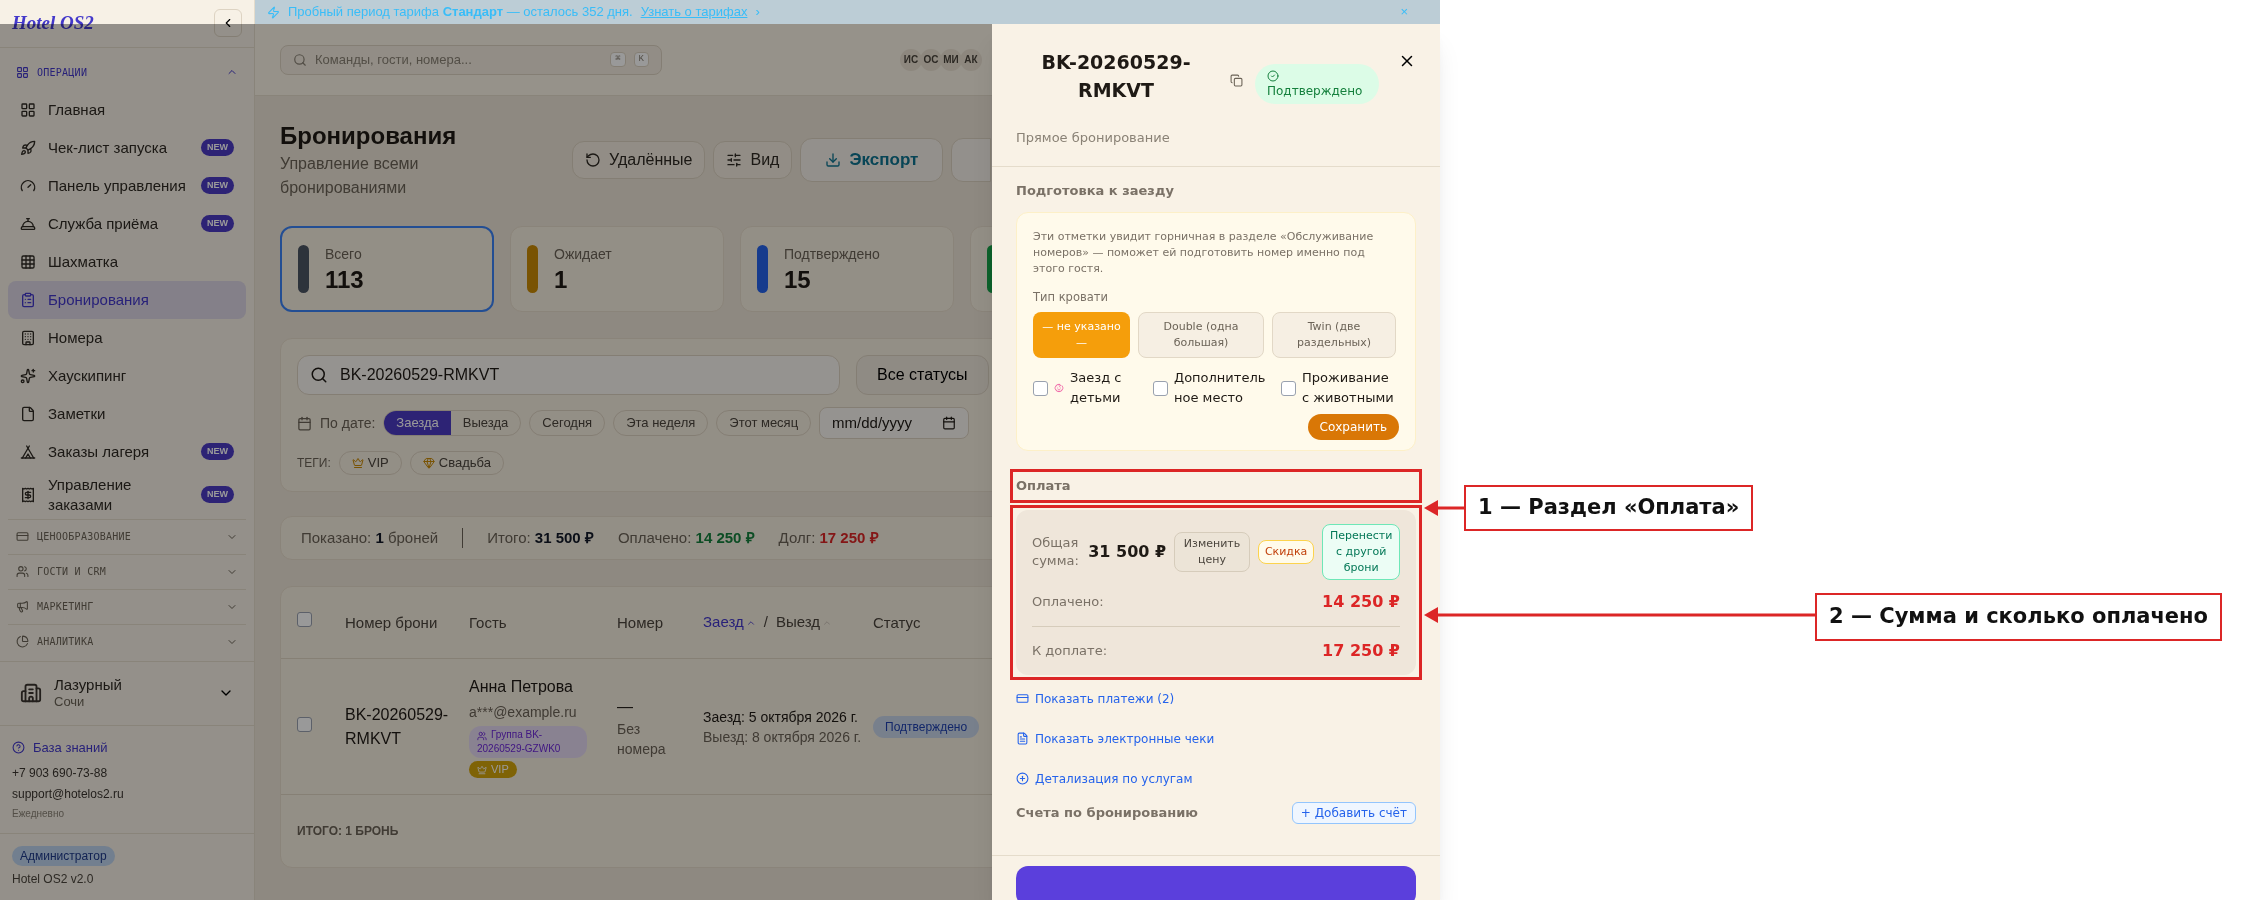  Describe the element at coordinates (911, 59) in the screenshot. I see `avatar: ИС` at that location.